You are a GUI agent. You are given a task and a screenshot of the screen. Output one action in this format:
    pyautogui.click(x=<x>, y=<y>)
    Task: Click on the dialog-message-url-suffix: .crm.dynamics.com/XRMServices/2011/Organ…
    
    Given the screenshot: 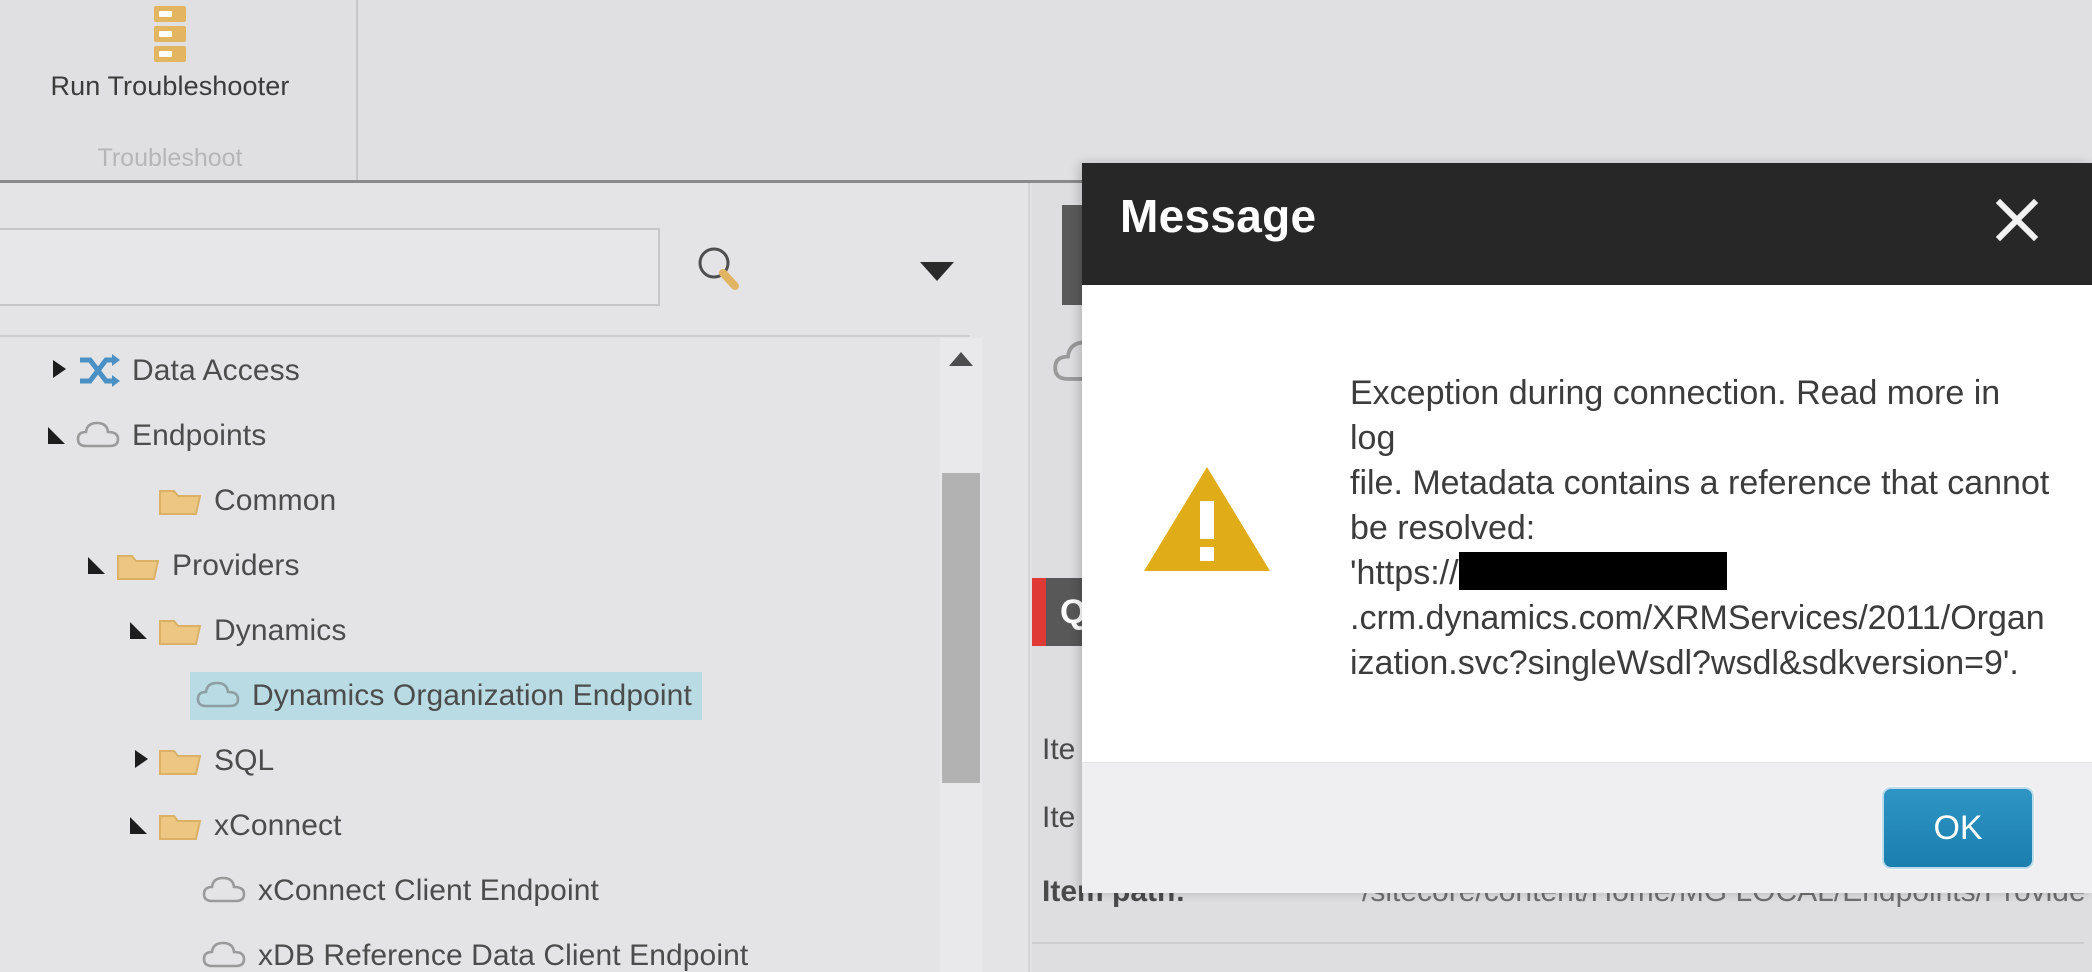 What is the action you would take?
    pyautogui.click(x=1697, y=640)
    